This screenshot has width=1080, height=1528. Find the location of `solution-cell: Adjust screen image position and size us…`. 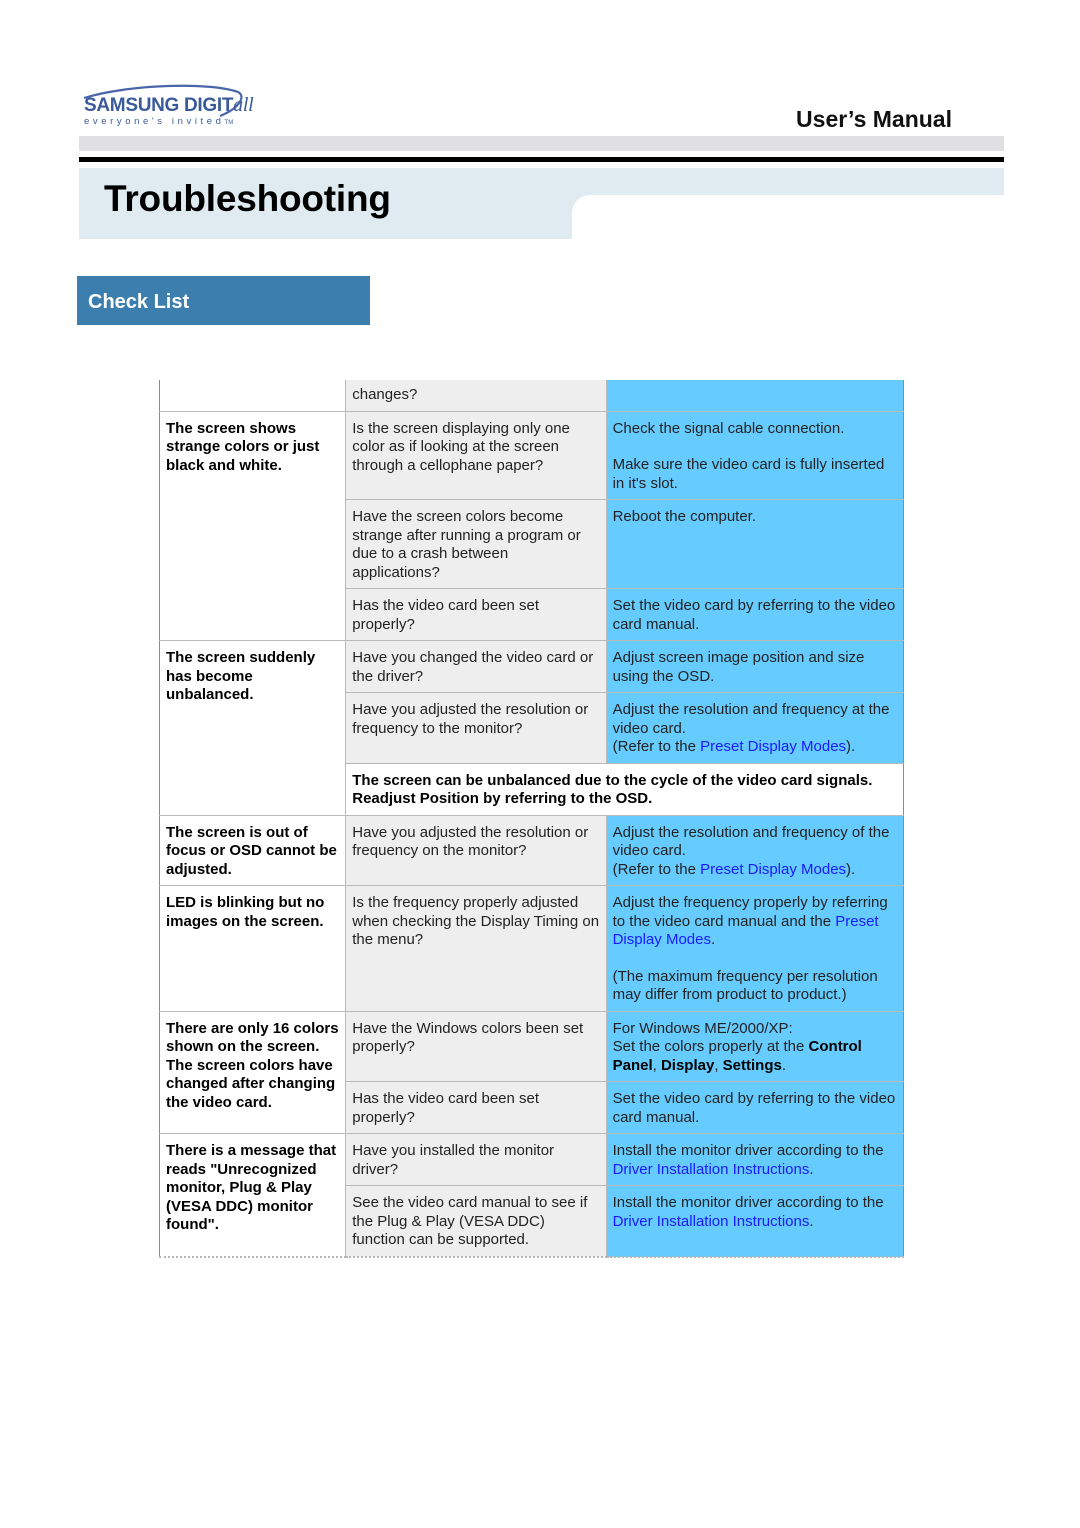

solution-cell: Adjust screen image position and size us… is located at coordinates (755, 666).